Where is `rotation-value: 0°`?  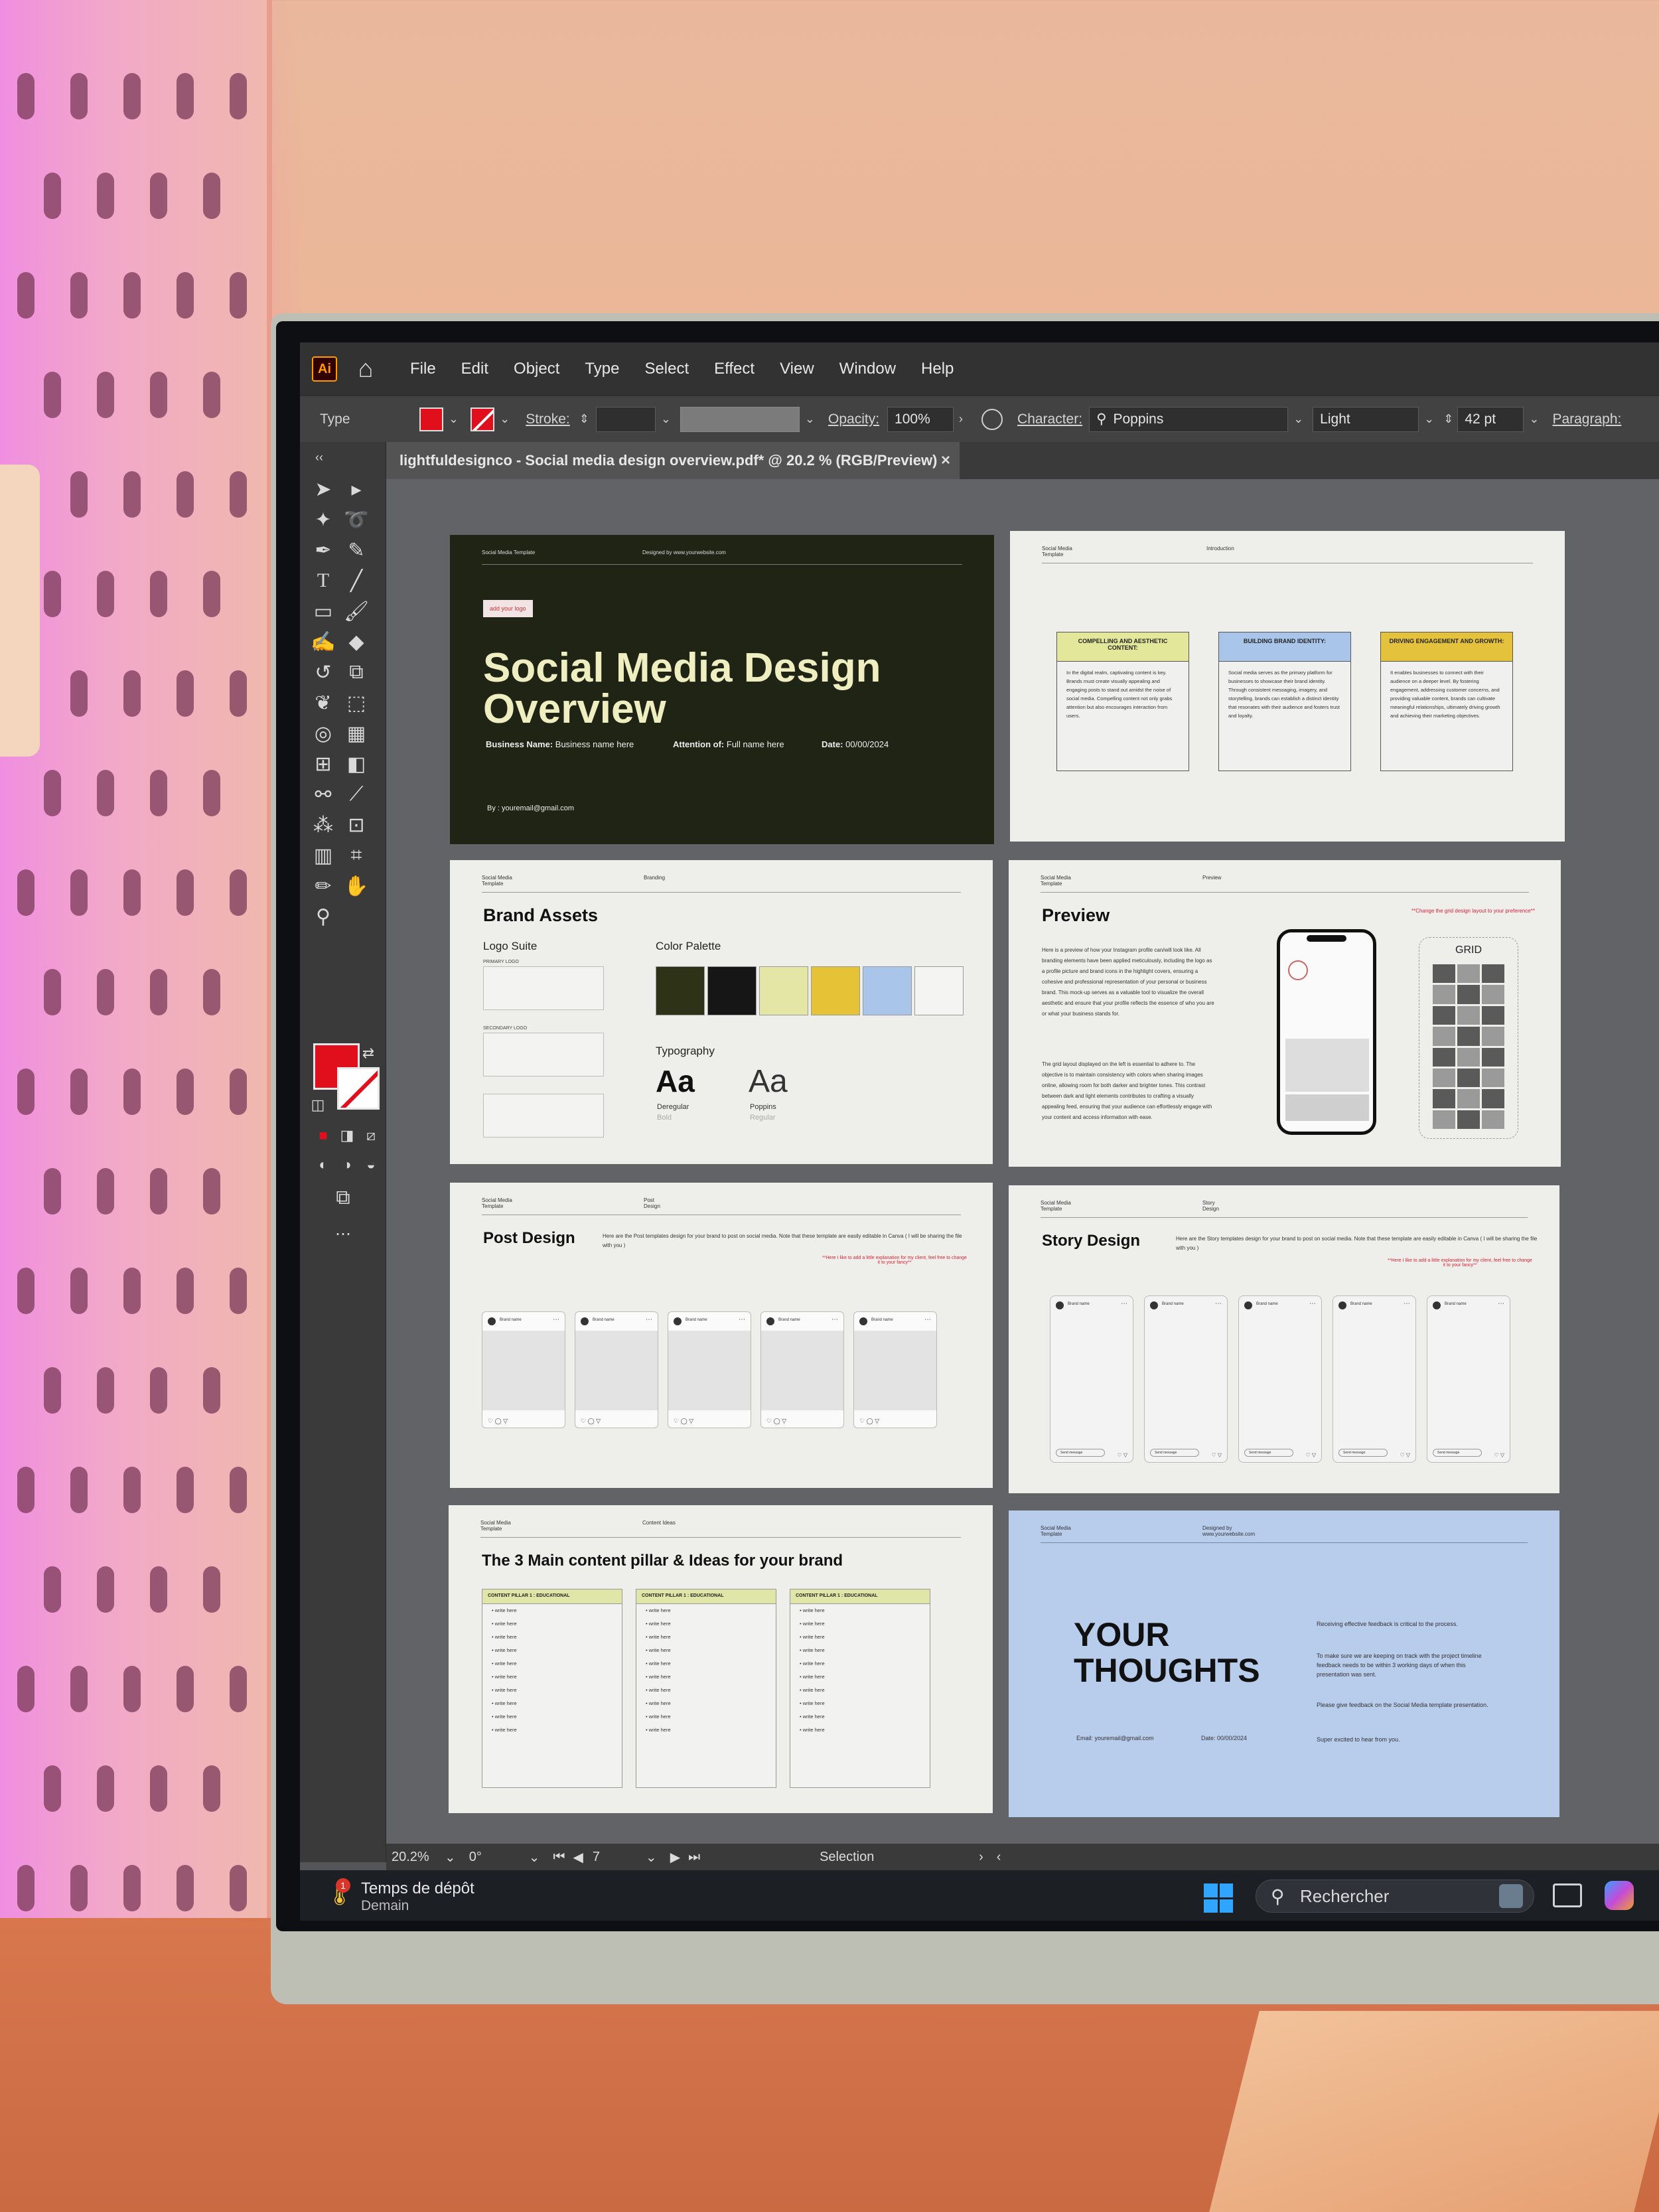
rotation-value: 0° is located at coordinates (499, 1857).